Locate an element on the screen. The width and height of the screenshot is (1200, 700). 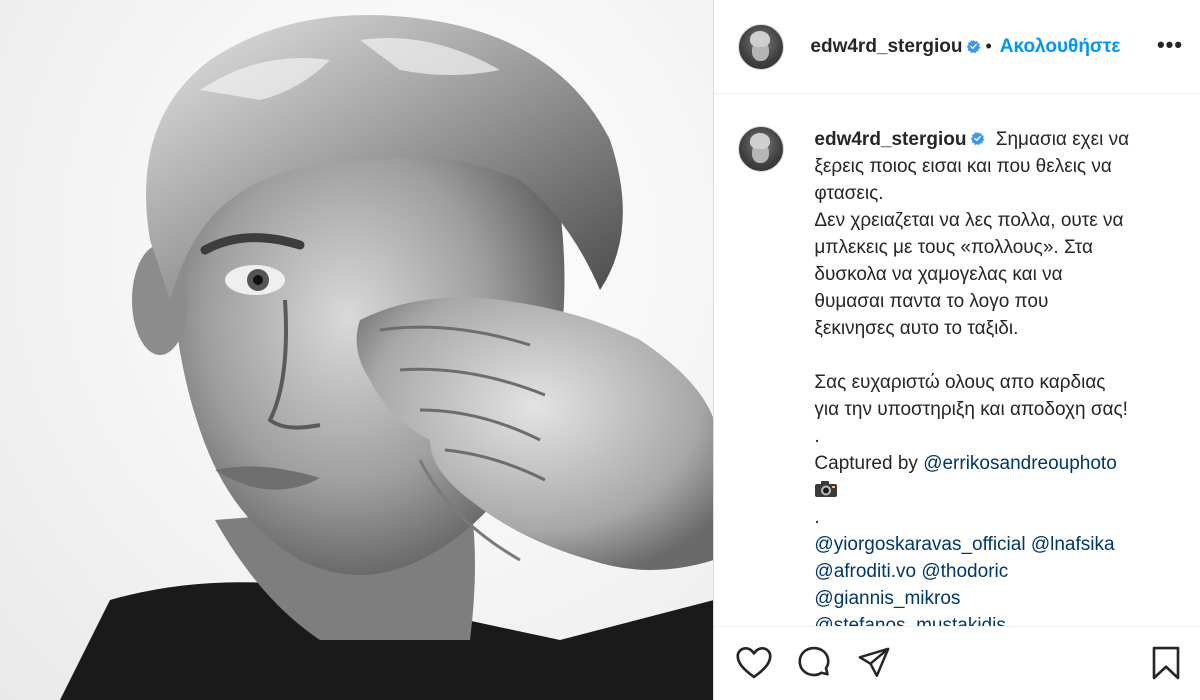
caption-line: δυσκολα να χαμογελας και να is located at coordinates (938, 274).